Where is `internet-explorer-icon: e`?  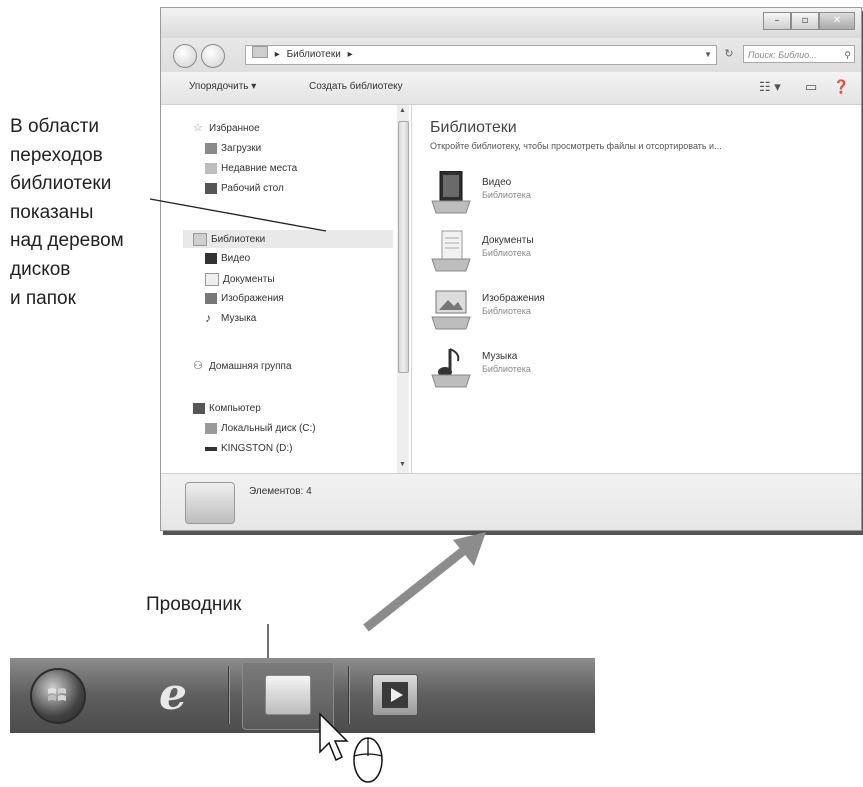
internet-explorer-icon: e is located at coordinates (173, 695).